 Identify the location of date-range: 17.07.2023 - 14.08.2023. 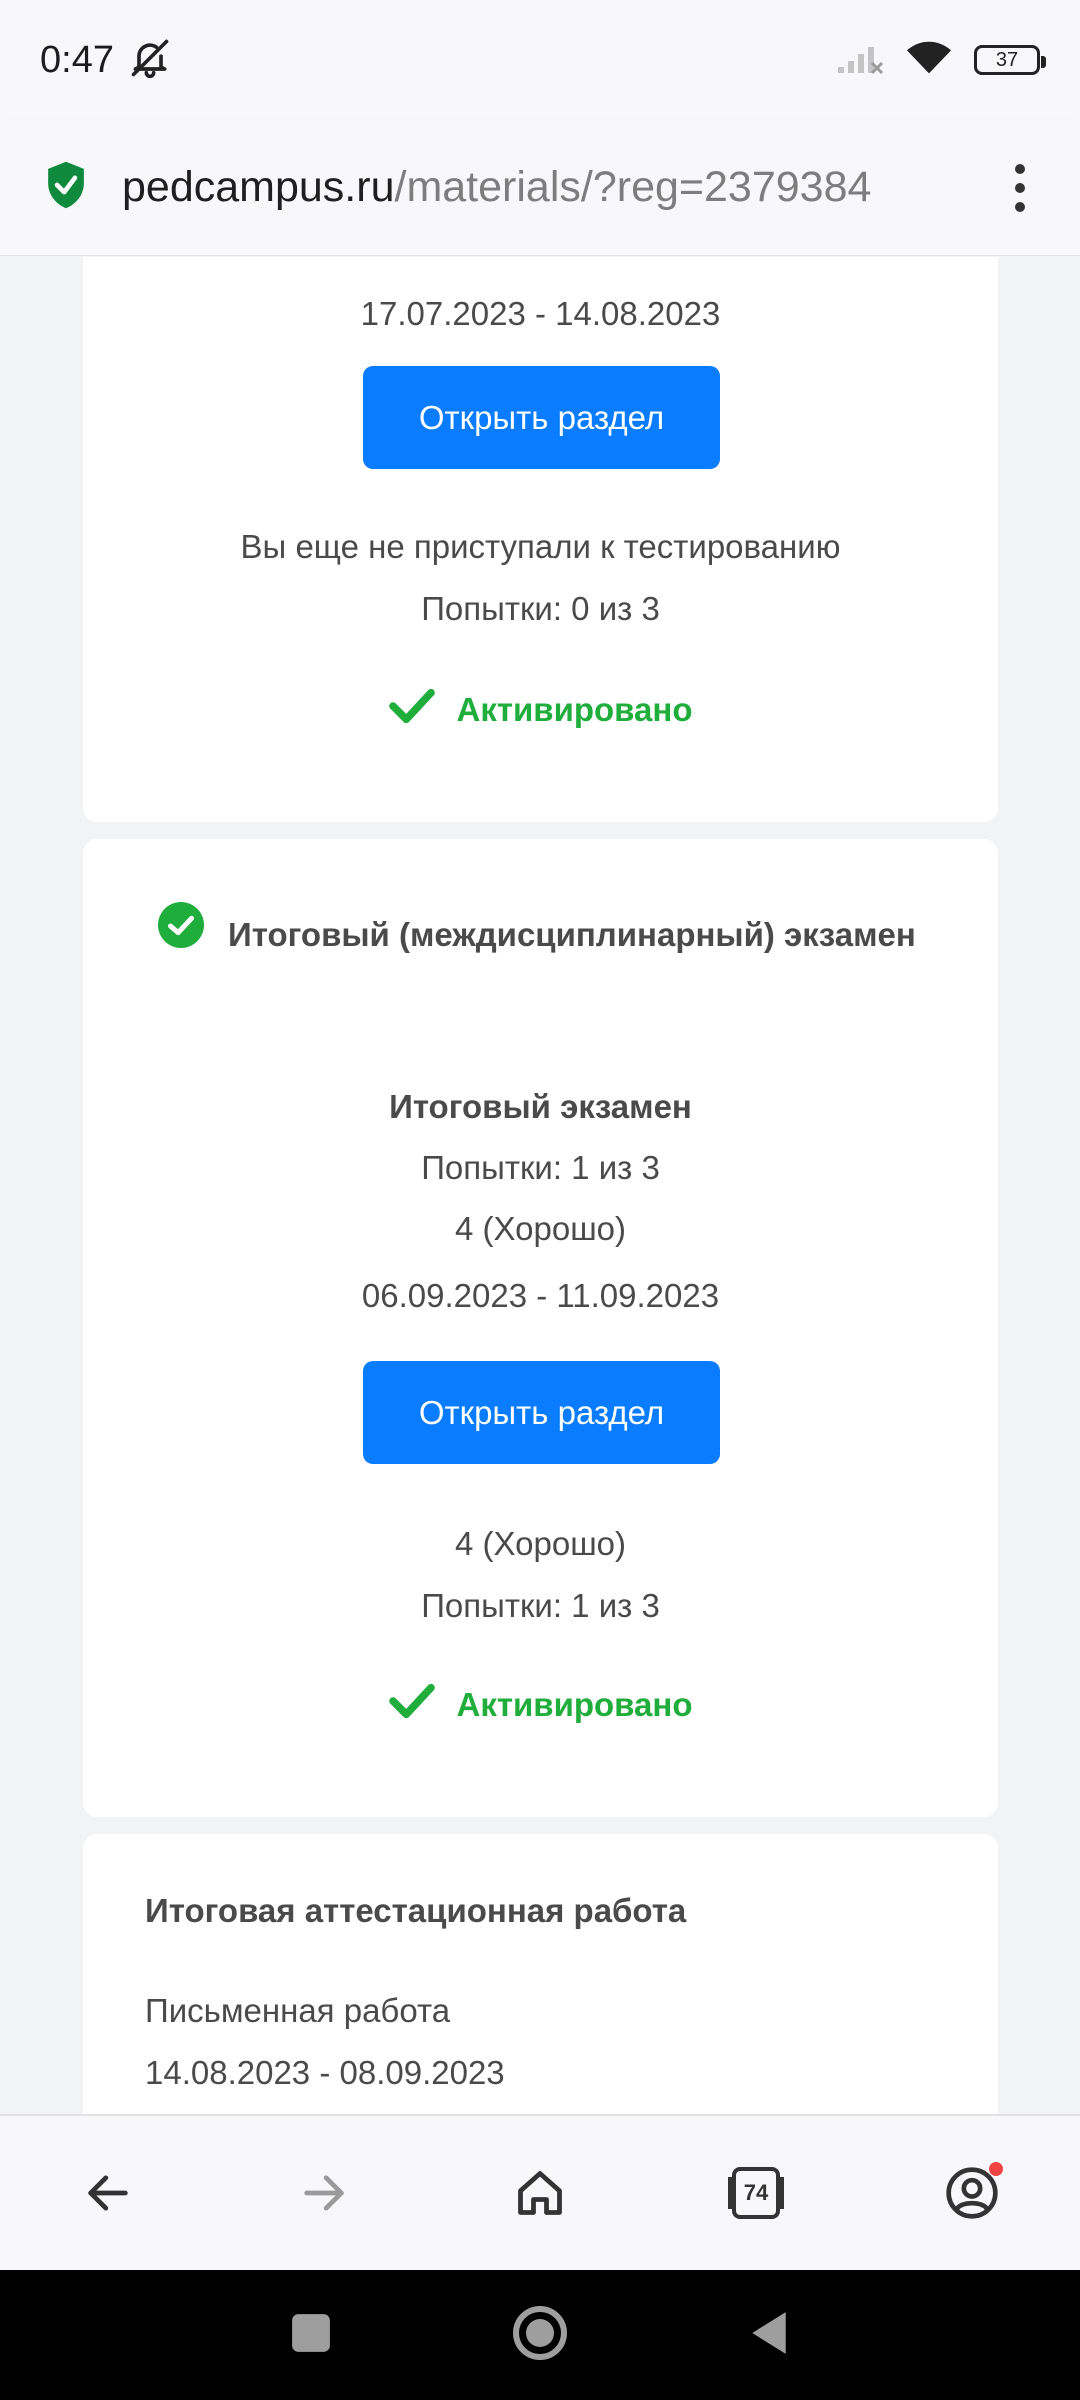
(540, 313).